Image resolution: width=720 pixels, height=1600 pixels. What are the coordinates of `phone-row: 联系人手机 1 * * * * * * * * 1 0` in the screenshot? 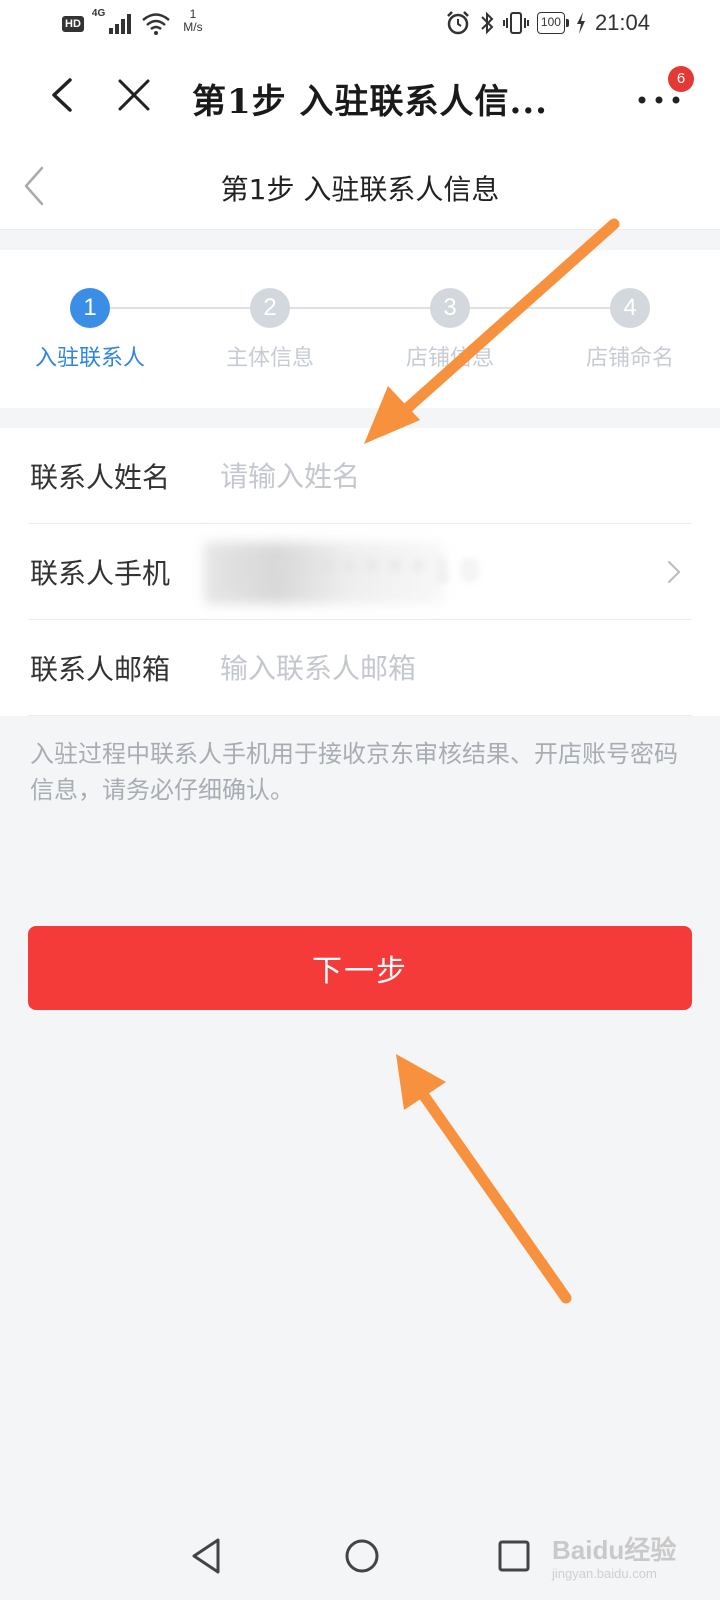 It's located at (360, 572).